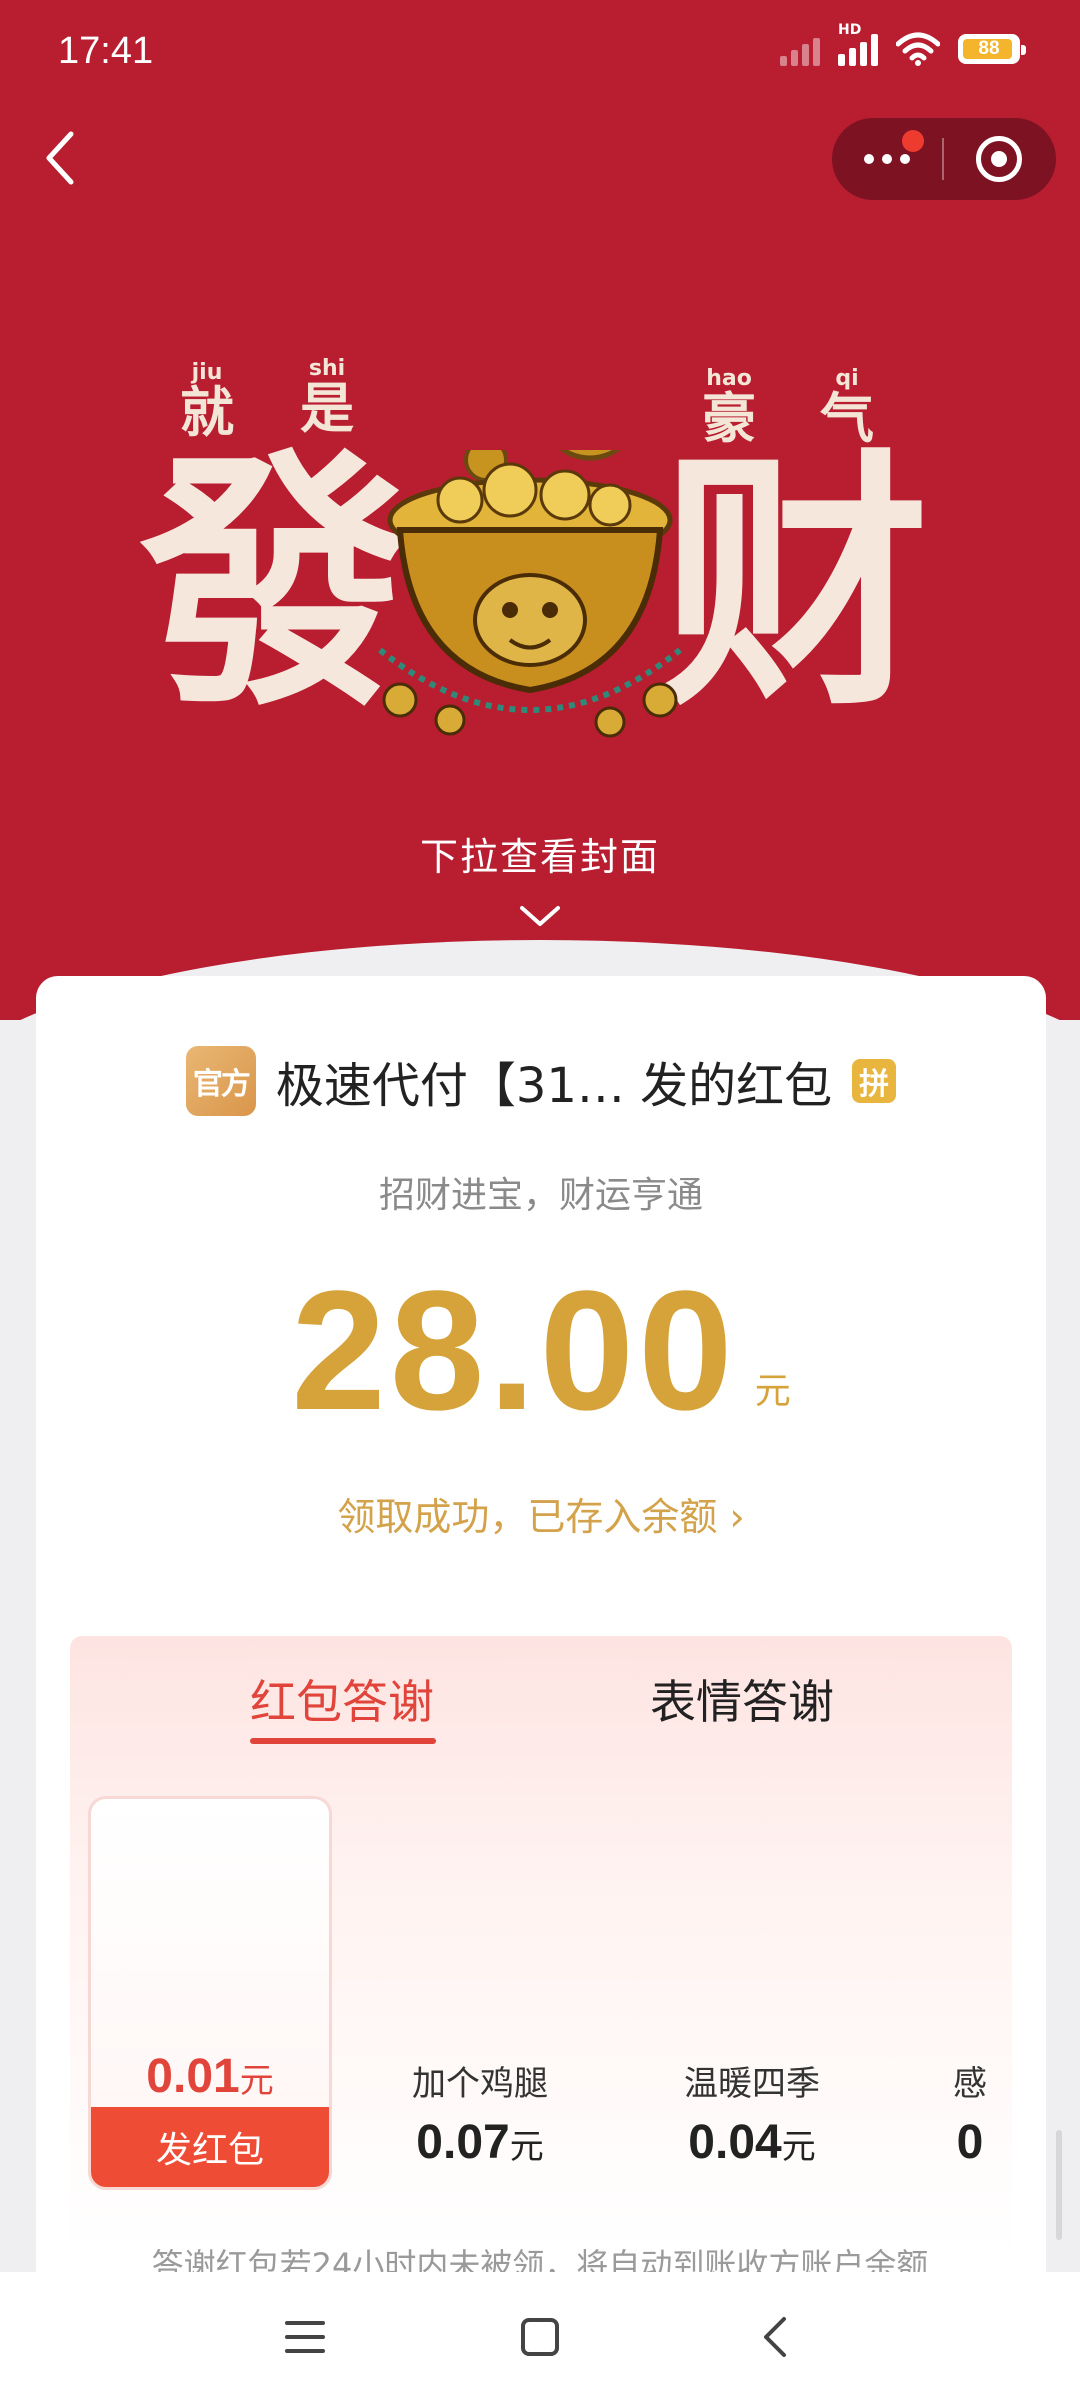 This screenshot has width=1080, height=2400. Describe the element at coordinates (970, 2084) in the screenshot. I see `option-name: 感` at that location.